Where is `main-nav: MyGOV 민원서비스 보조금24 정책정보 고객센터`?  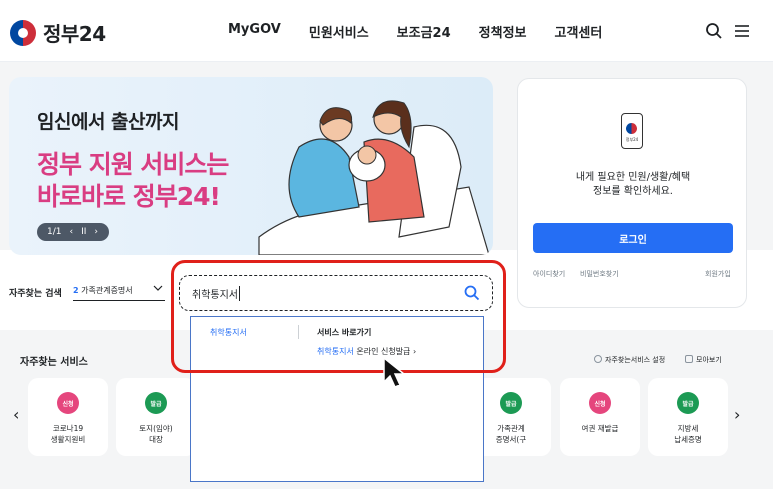 main-nav: MyGOV 민원서비스 보조금24 정책정보 고객센터 is located at coordinates (429, 31).